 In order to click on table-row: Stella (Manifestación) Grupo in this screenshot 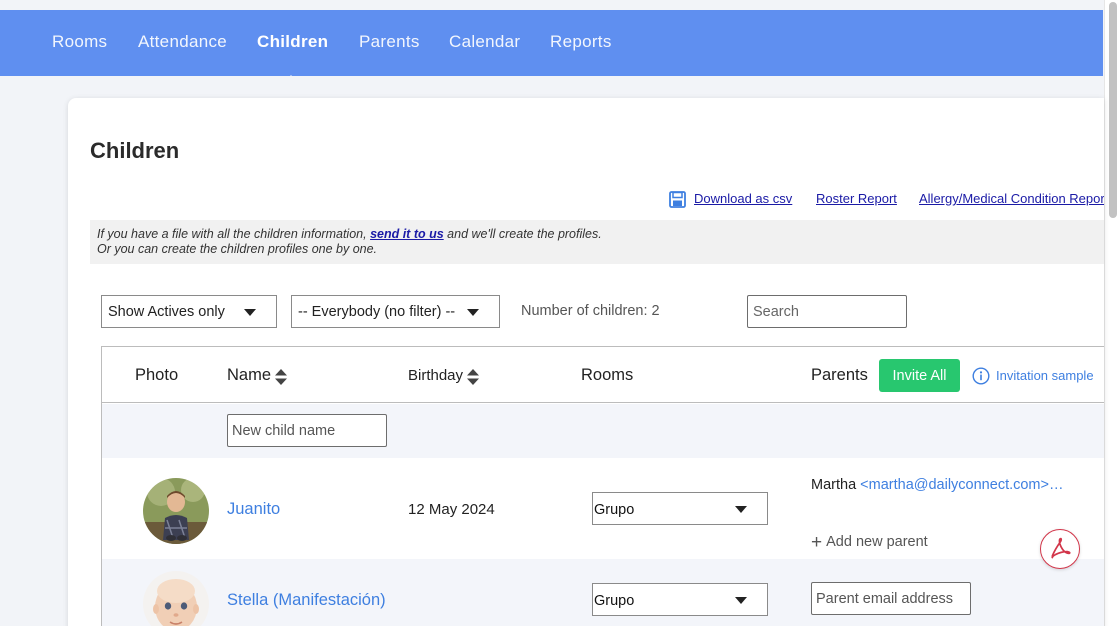, I will do `click(603, 592)`.